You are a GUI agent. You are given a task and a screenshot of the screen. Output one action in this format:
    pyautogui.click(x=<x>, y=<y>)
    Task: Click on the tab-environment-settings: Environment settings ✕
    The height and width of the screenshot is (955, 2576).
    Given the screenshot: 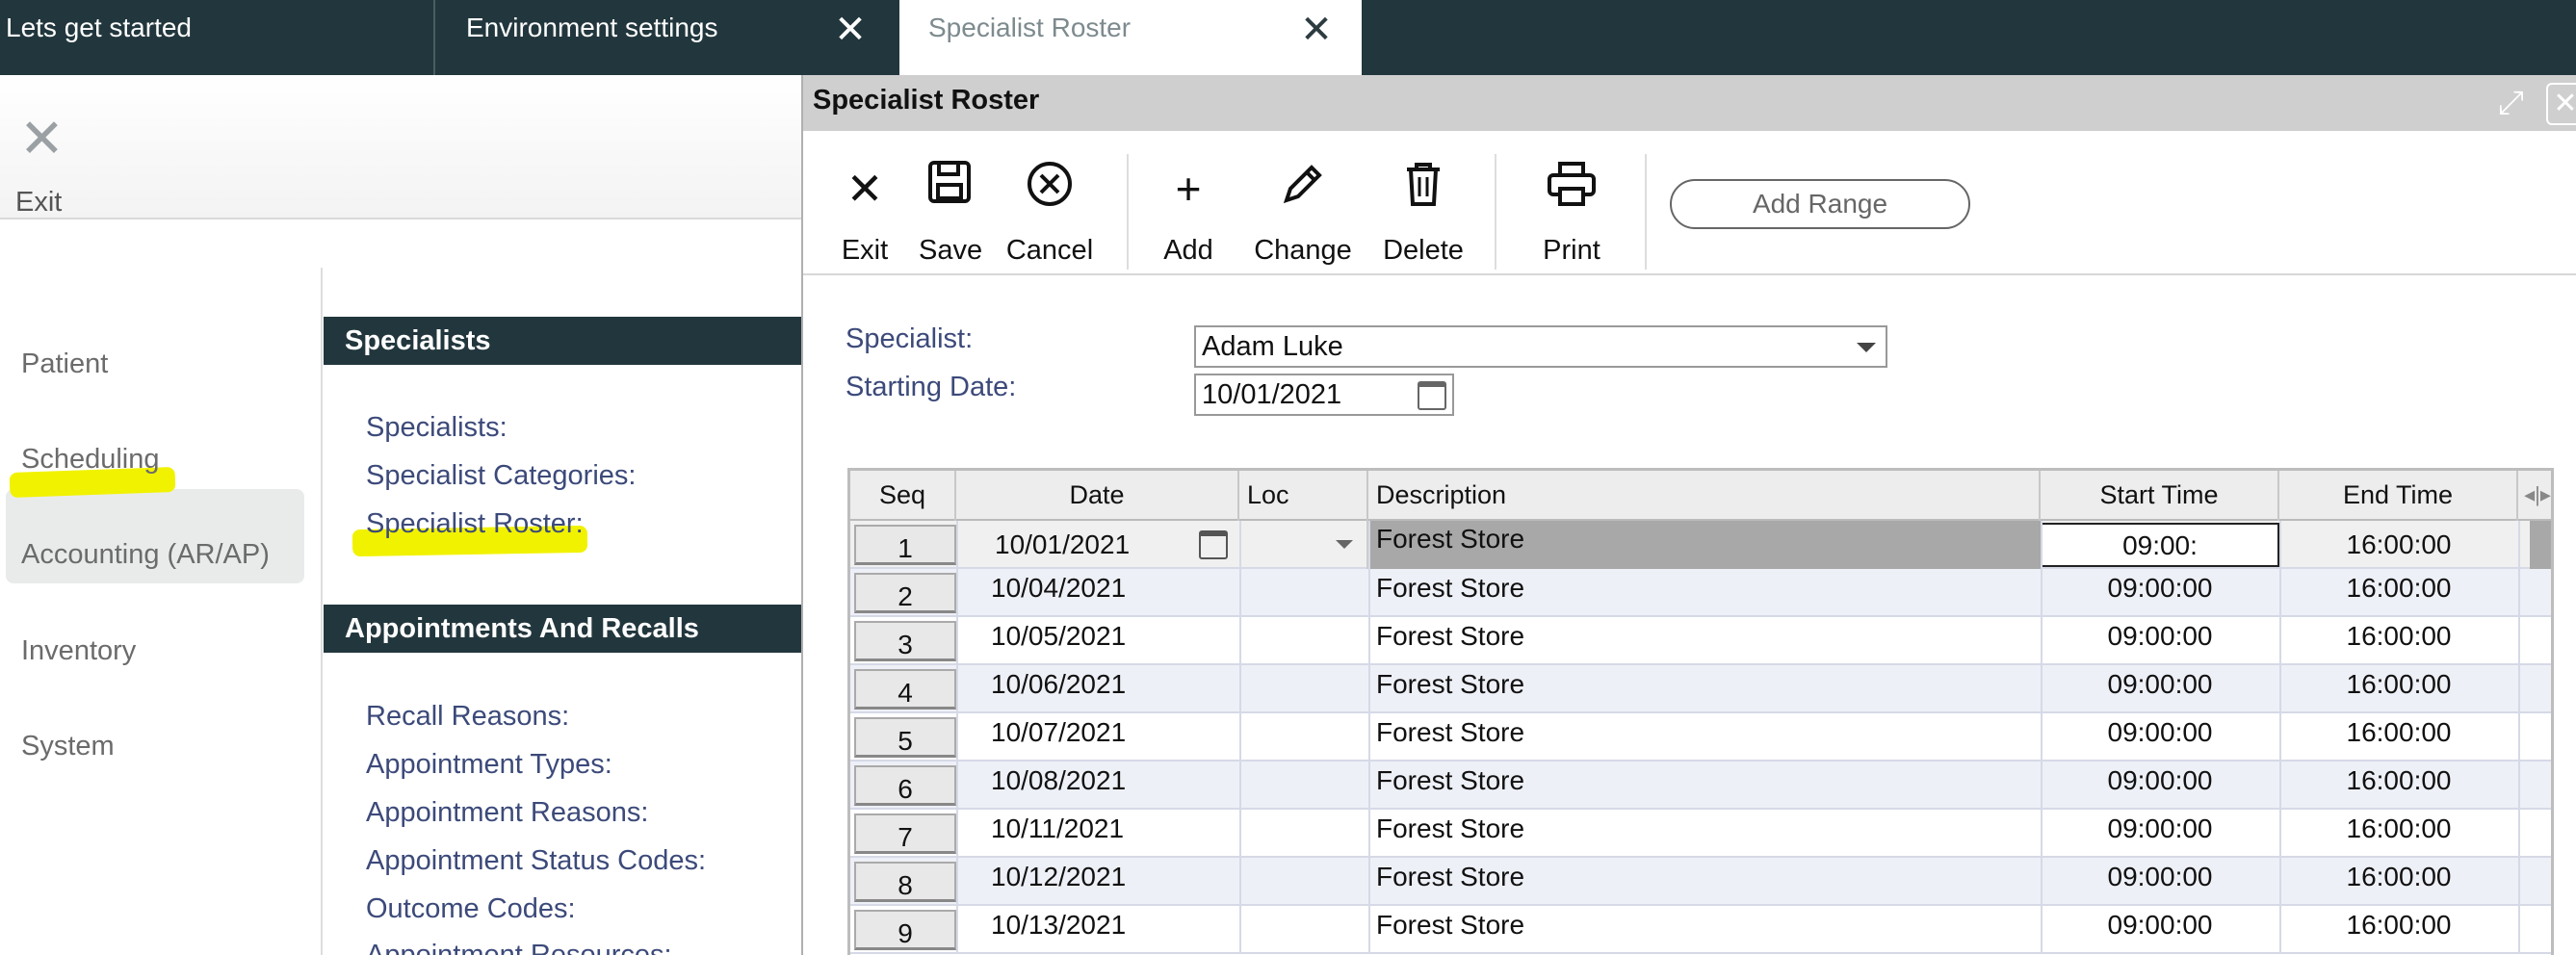 What is the action you would take?
    pyautogui.click(x=667, y=37)
    